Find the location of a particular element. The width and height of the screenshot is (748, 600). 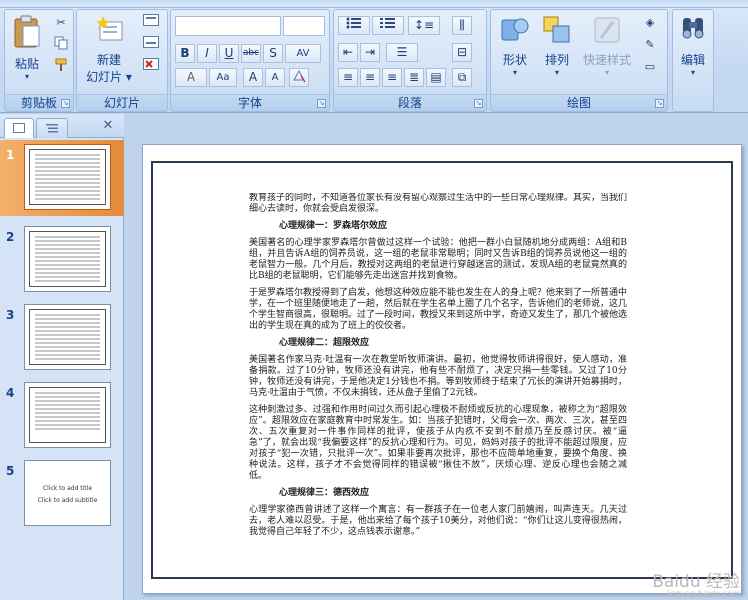

new-slide-label: 新建 is located at coordinates (108, 60).